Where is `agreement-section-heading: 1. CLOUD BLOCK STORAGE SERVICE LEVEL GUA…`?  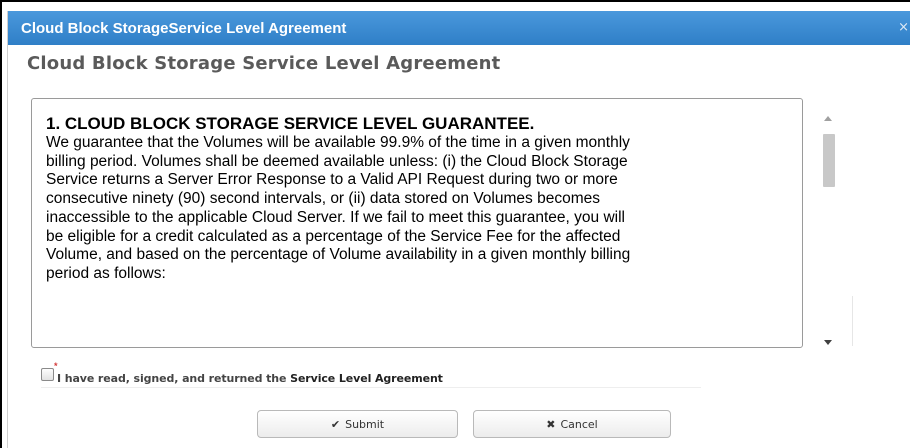 agreement-section-heading: 1. CLOUD BLOCK STORAGE SERVICE LEVEL GUA… is located at coordinates (290, 123).